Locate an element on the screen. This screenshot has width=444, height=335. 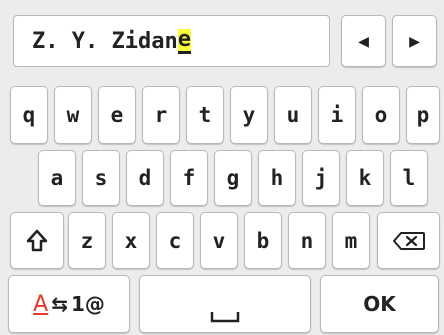
space-icon is located at coordinates (225, 317).